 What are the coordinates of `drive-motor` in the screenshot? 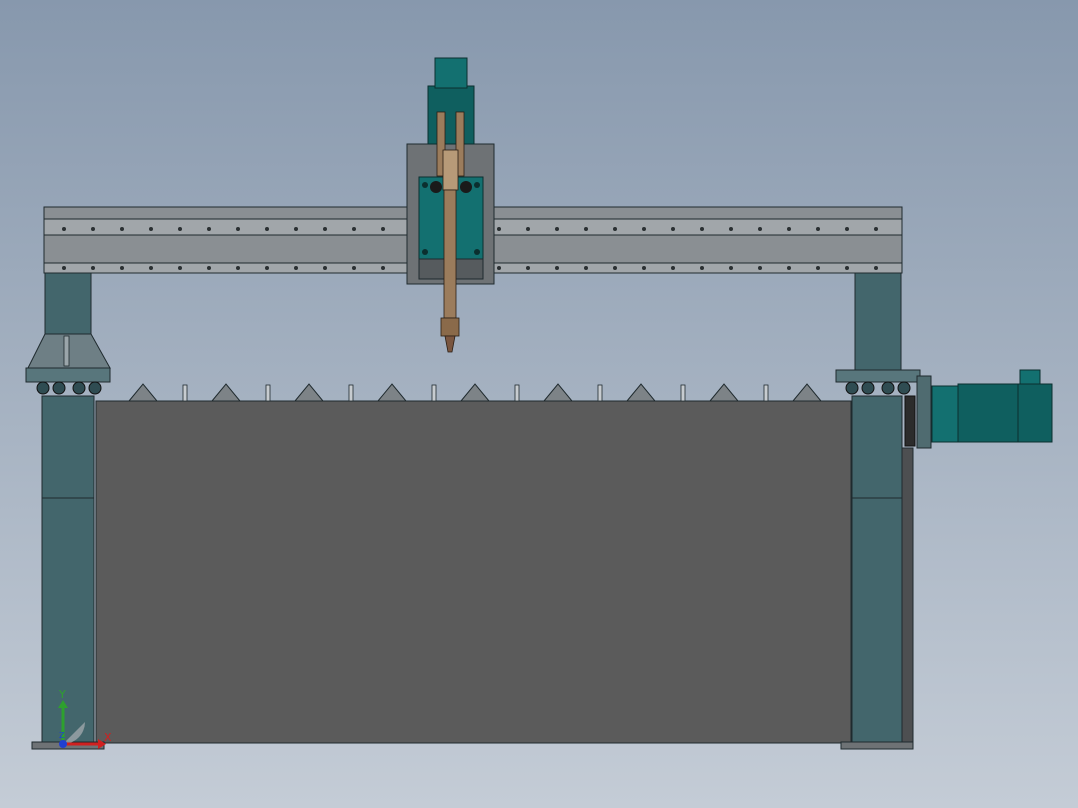 It's located at (978, 409).